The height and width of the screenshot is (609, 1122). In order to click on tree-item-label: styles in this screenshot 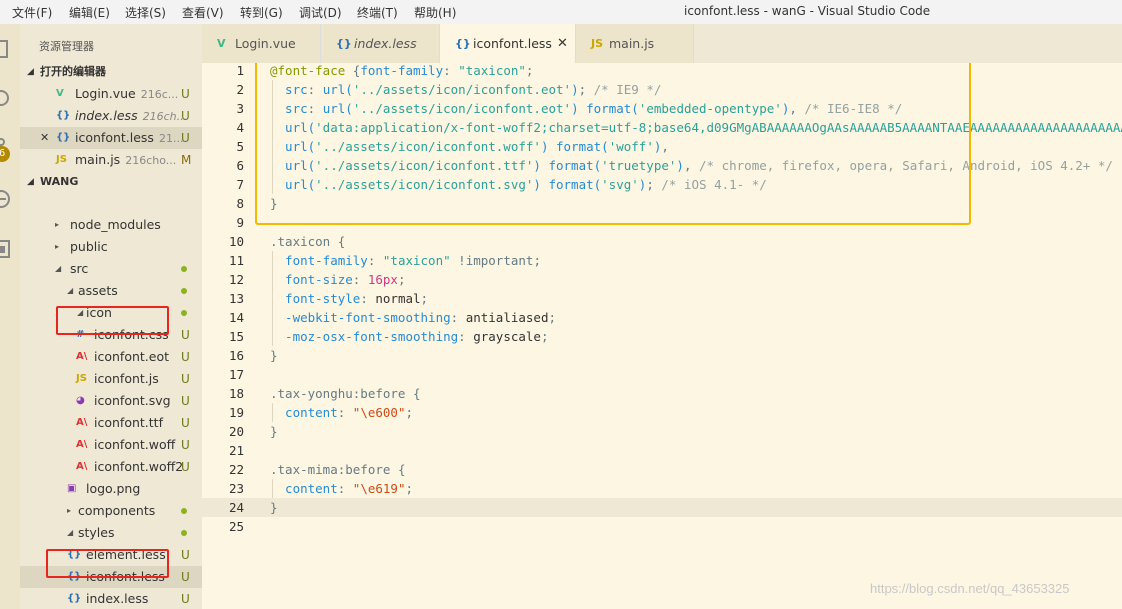, I will do `click(96, 532)`.